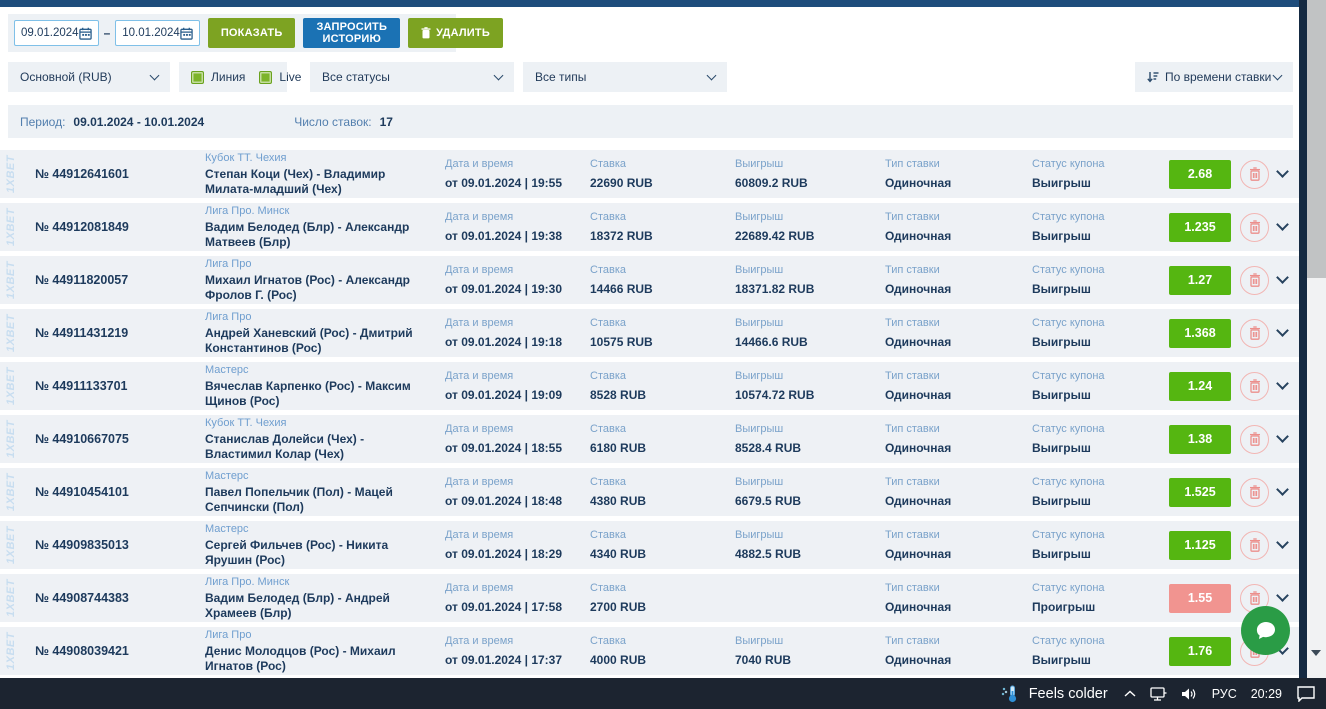  What do you see at coordinates (1224, 694) in the screenshot?
I see `language-indicator: РУС` at bounding box center [1224, 694].